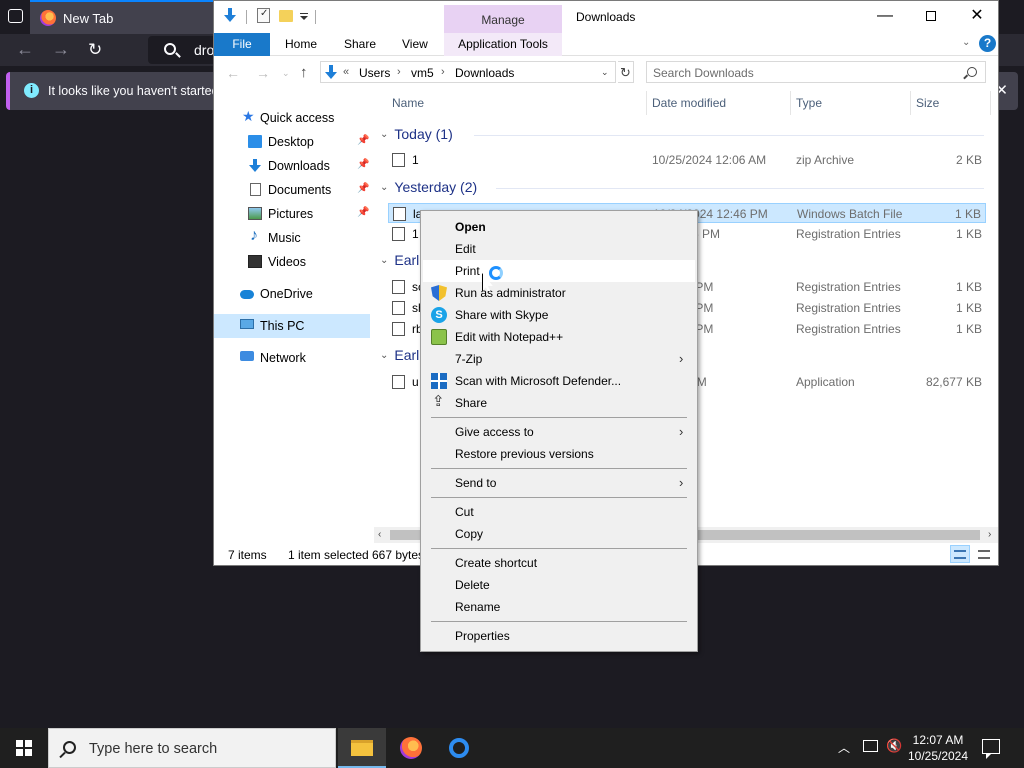 The height and width of the screenshot is (768, 1024). I want to click on nav-item-this-pc: This PC, so click(292, 326).